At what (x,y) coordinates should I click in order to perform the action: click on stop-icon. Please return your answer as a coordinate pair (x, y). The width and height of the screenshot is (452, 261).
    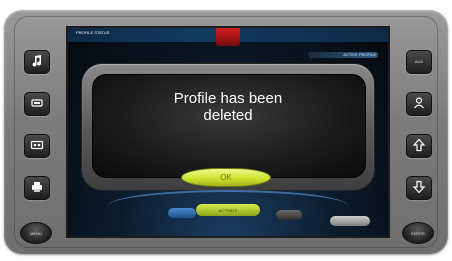
    Looking at the image, I should click on (37, 104).